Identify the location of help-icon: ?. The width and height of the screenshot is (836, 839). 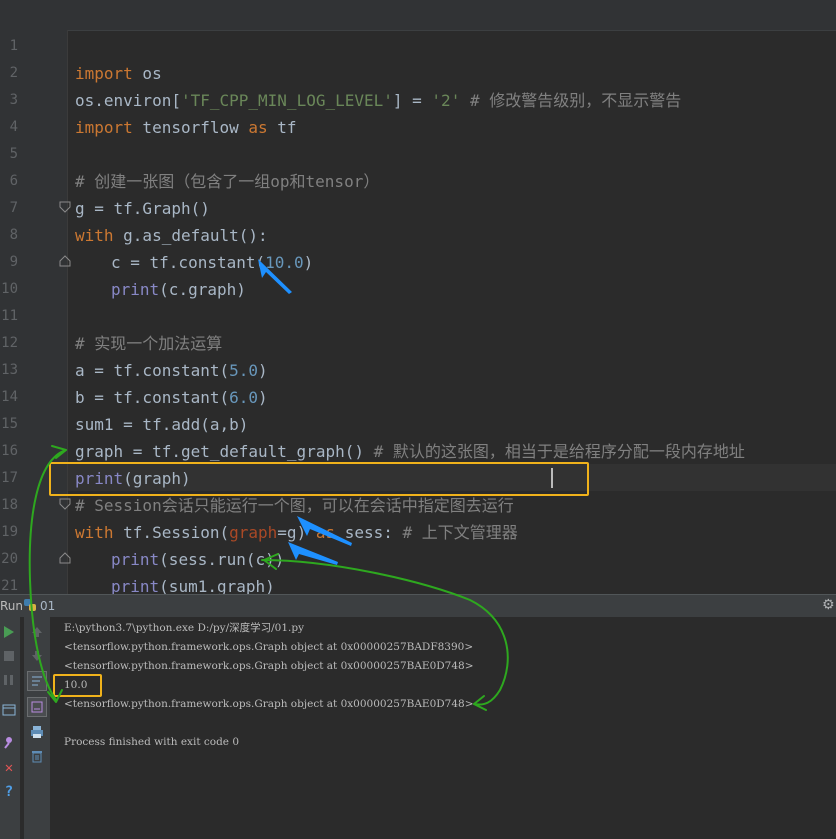
(9, 792).